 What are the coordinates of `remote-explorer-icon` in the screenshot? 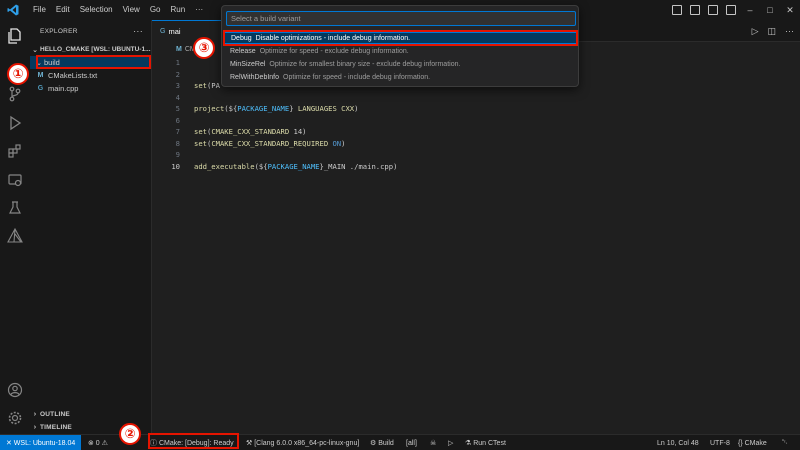 It's located at (15, 180).